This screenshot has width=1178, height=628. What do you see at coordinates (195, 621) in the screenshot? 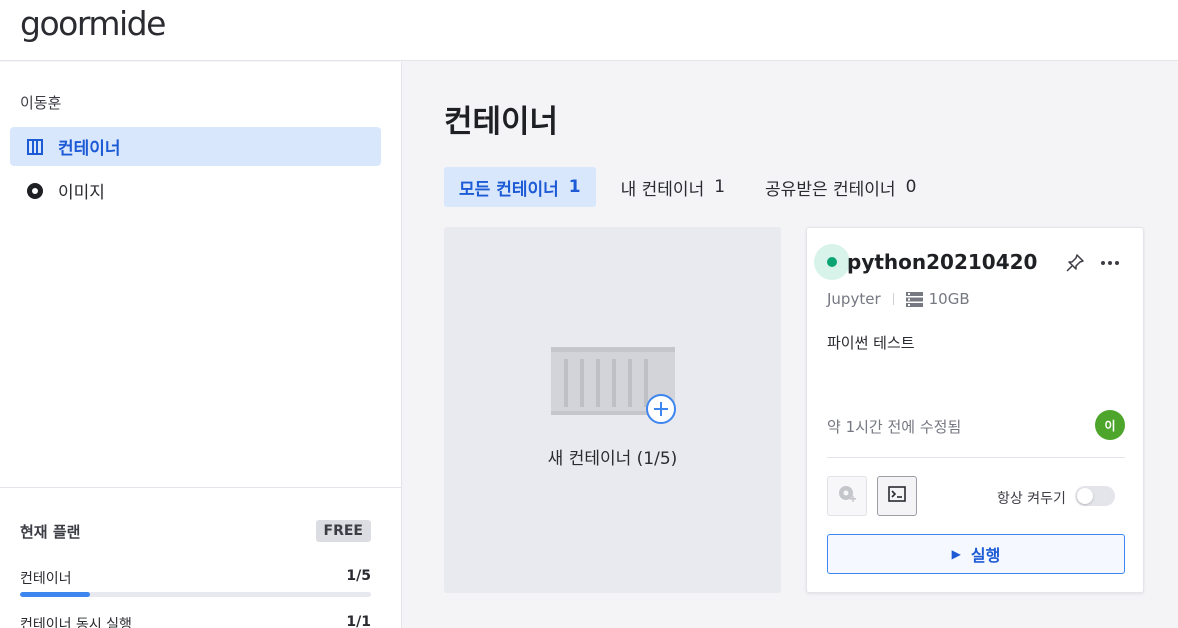
I see `plan-row-concurrent: 컨테이너 동시 실행 1/1` at bounding box center [195, 621].